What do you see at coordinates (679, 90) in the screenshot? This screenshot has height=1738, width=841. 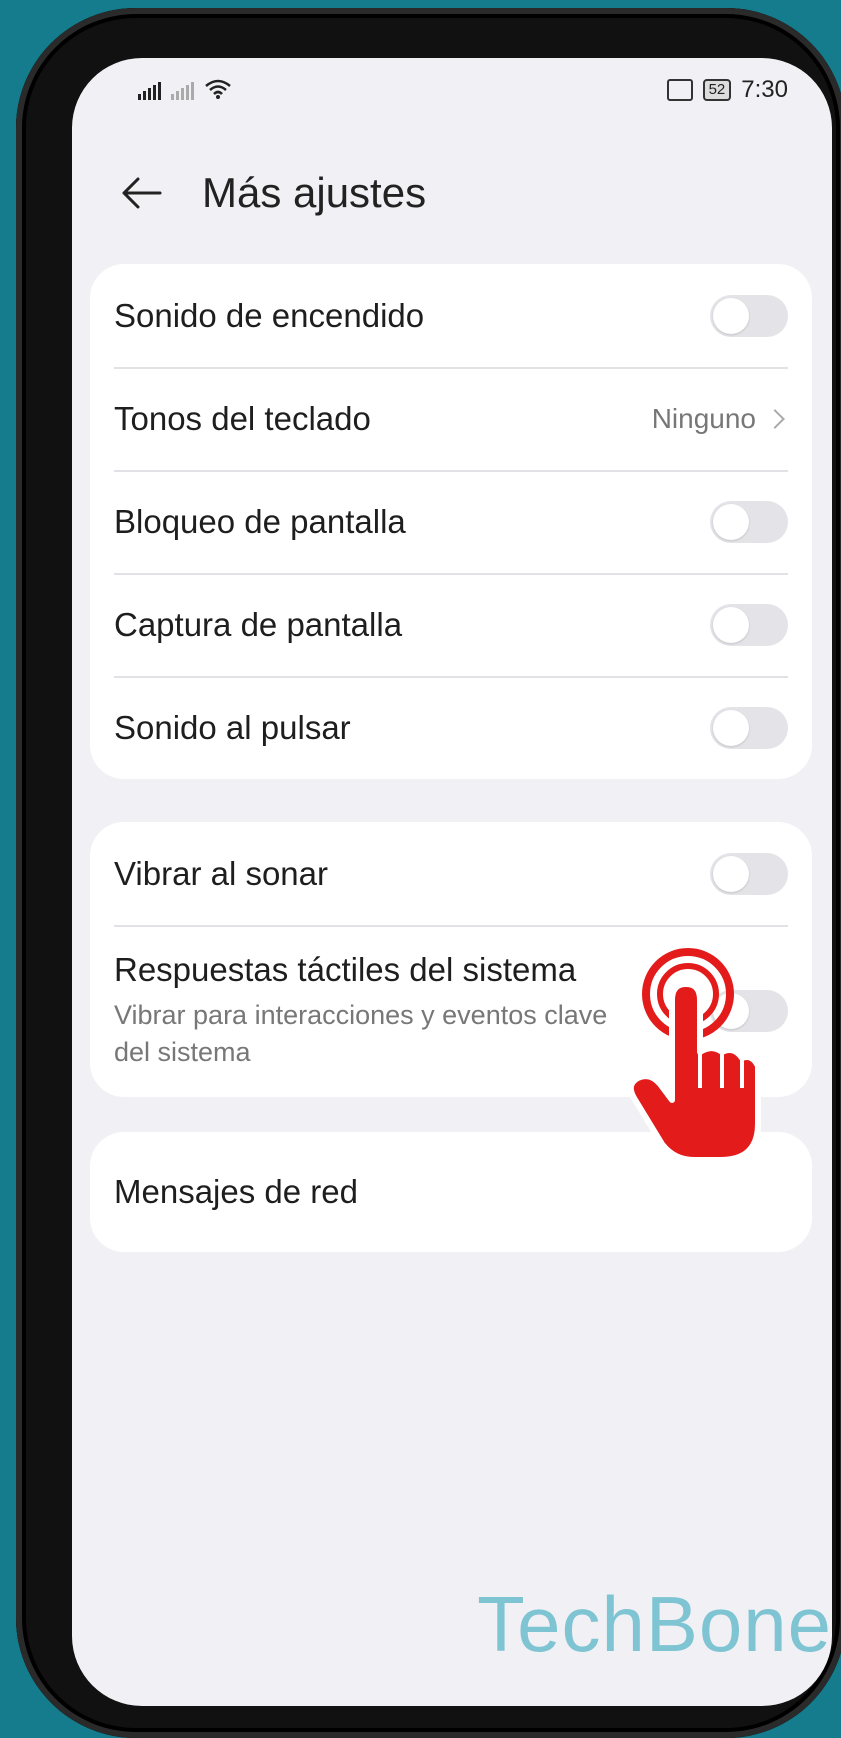 I see `cast-icon` at bounding box center [679, 90].